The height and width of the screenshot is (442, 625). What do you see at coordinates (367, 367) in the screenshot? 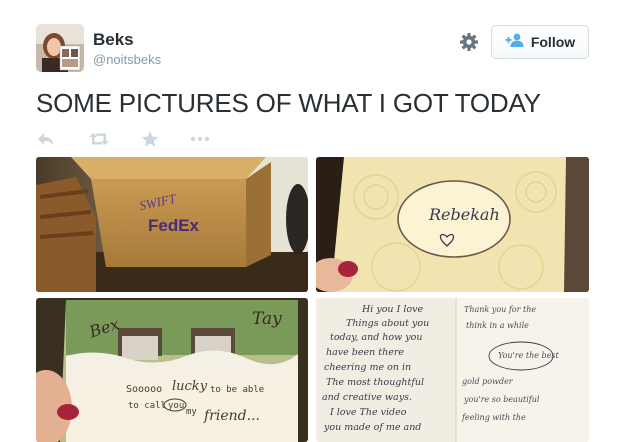
I see `letter-line-5: cheering me on in` at bounding box center [367, 367].